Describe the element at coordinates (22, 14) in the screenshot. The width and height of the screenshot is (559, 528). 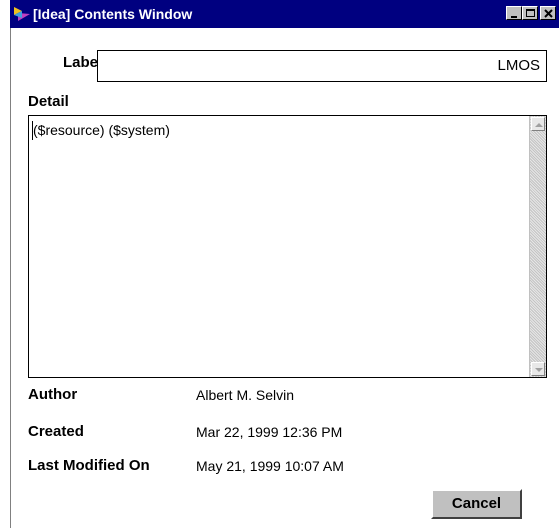
I see `app-icon` at that location.